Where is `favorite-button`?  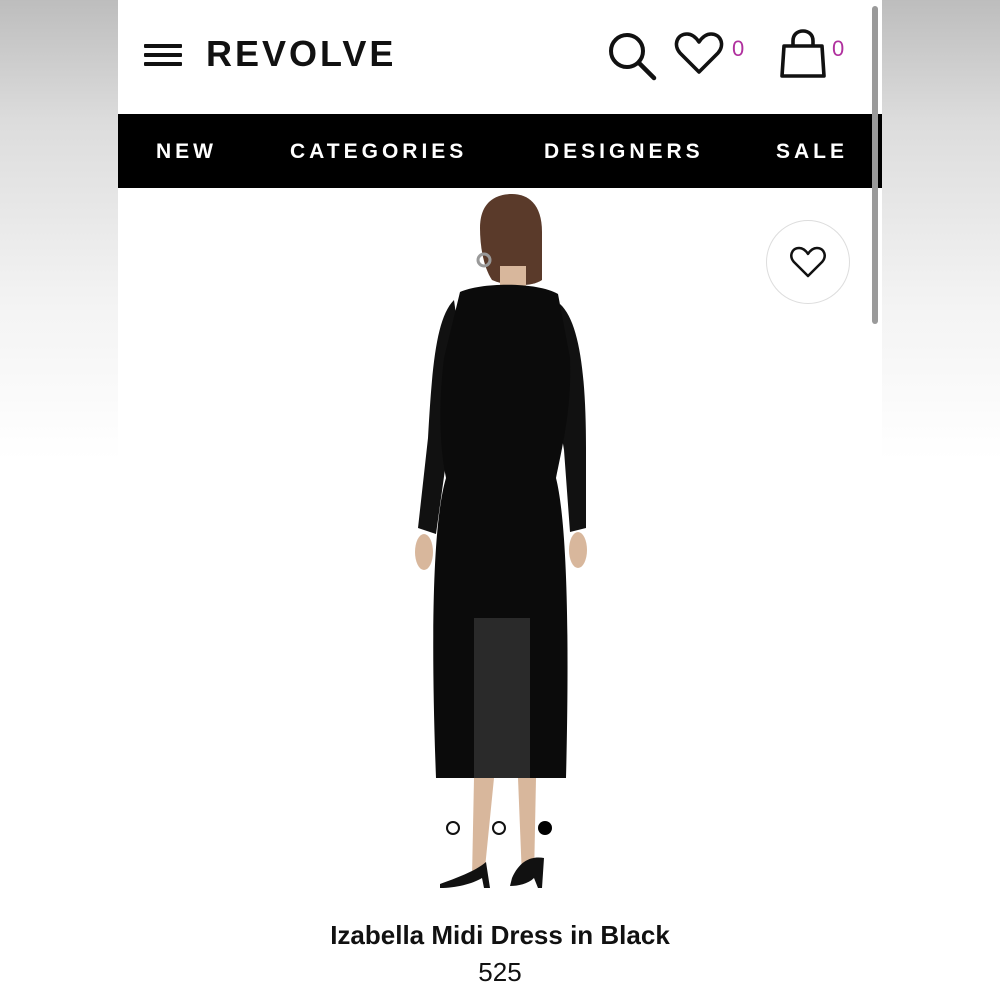 favorite-button is located at coordinates (808, 262).